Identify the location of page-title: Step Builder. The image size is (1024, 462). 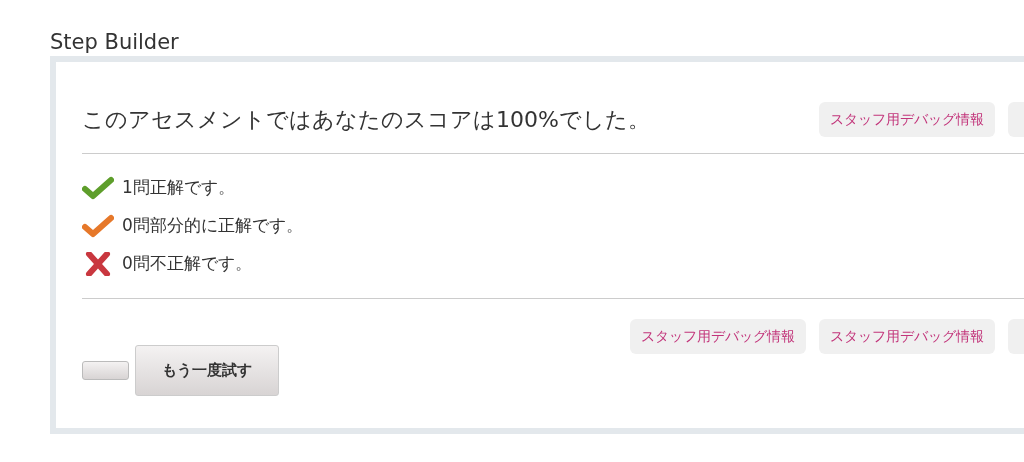
(115, 42).